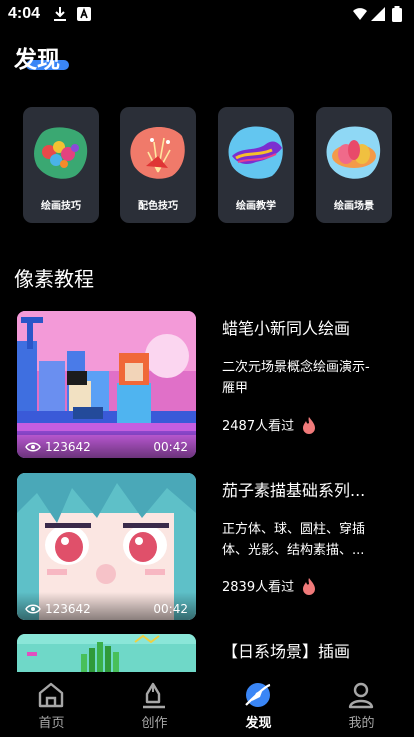  Describe the element at coordinates (258, 426) in the screenshot. I see `watchers-count: 2487人看过` at that location.